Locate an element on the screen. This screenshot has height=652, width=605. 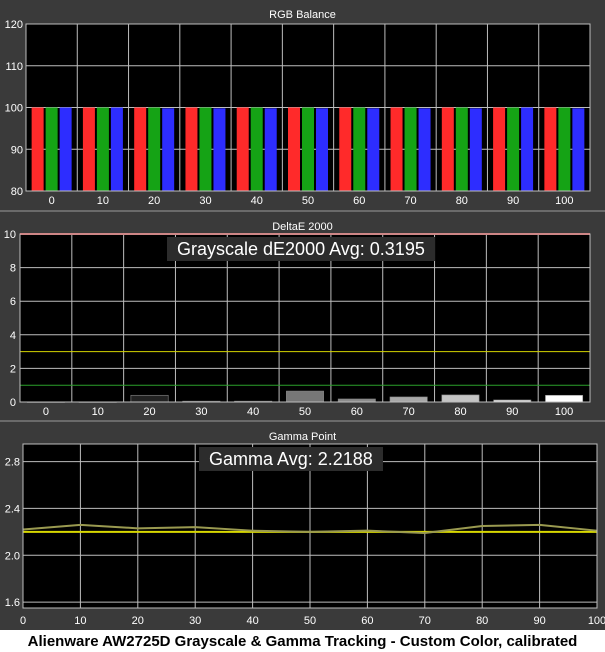
y-tick-label: 10 is located at coordinates (10, 235).